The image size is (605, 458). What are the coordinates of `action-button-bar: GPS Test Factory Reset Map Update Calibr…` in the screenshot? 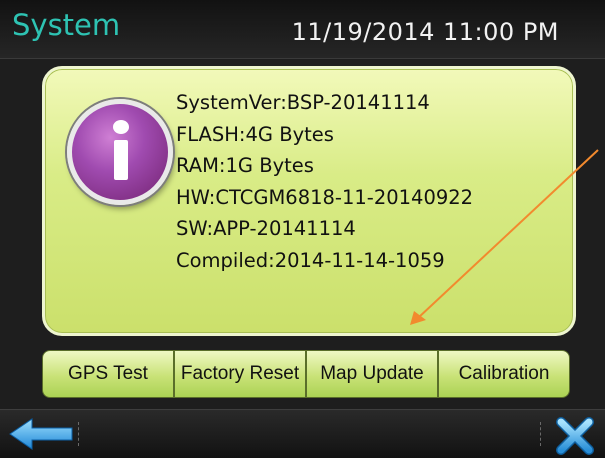 It's located at (306, 374).